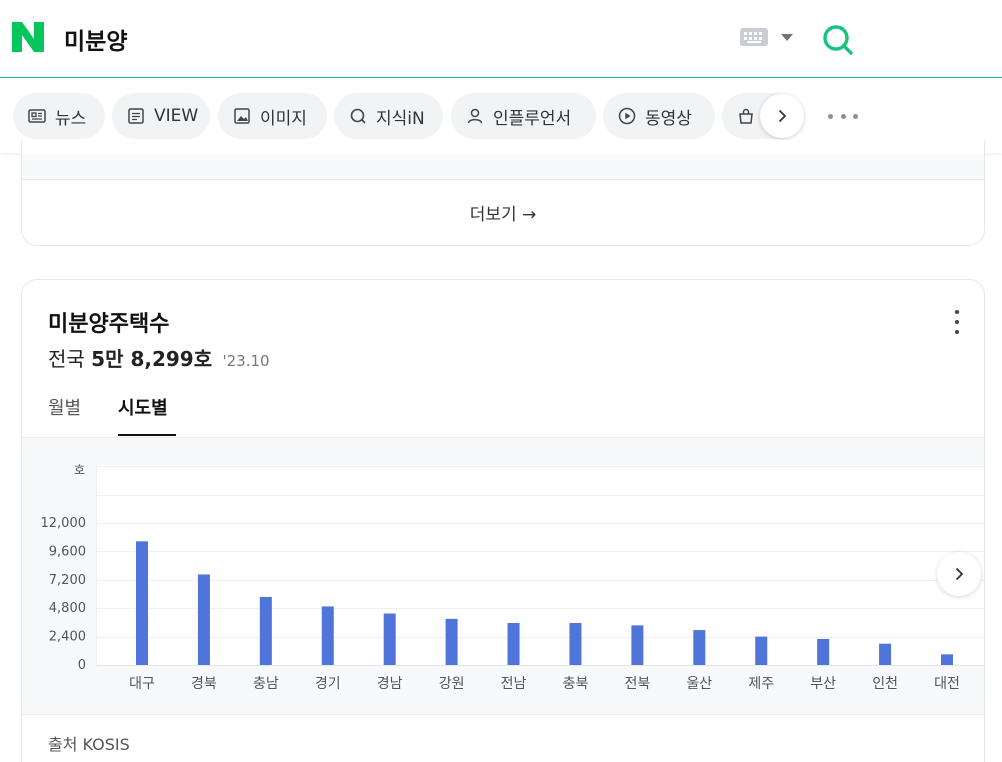  I want to click on naver-logo, so click(28, 37).